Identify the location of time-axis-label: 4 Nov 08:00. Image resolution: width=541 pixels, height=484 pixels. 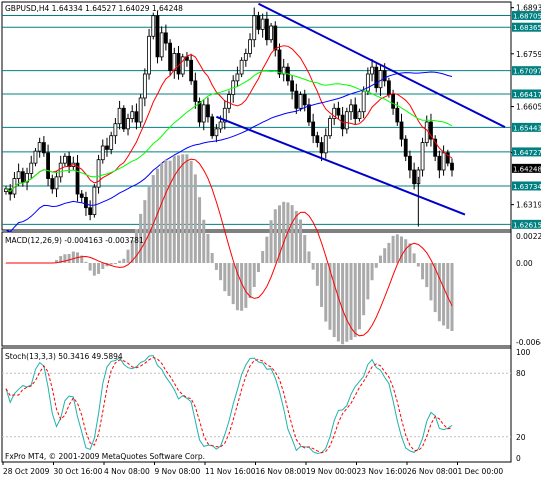
(127, 471).